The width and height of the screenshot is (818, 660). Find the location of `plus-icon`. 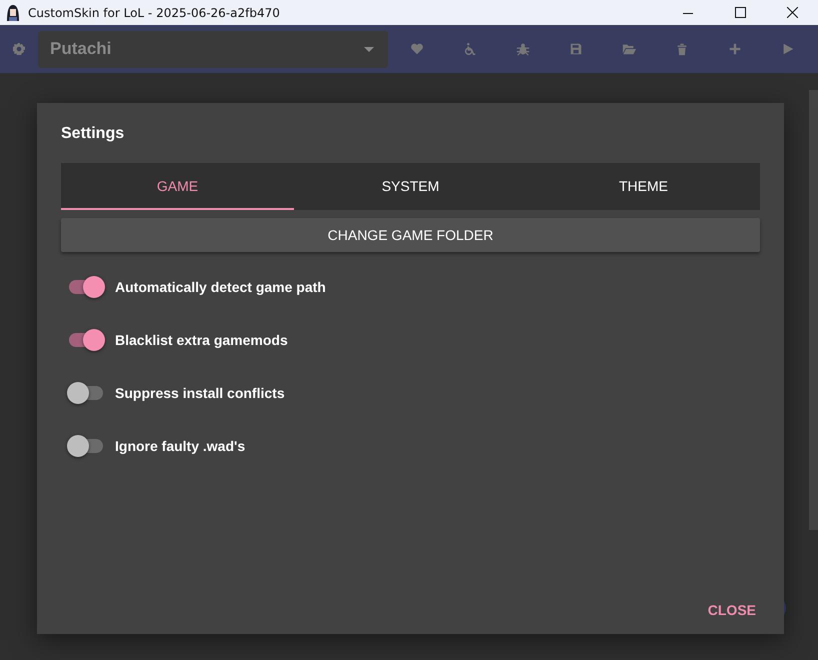

plus-icon is located at coordinates (735, 49).